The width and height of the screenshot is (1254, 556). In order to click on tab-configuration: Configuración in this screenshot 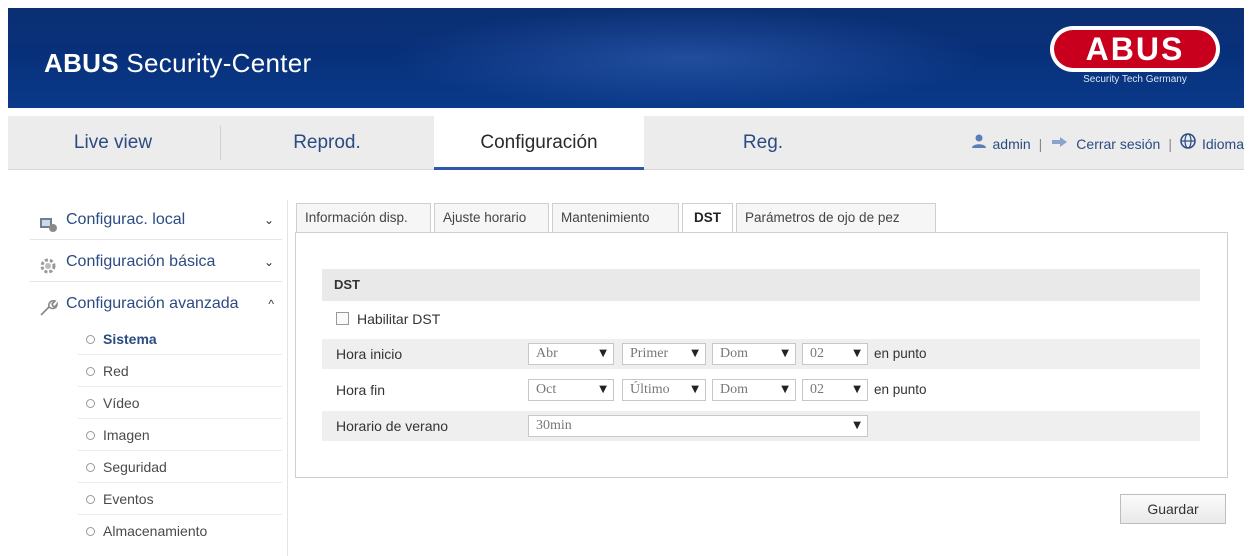, I will do `click(539, 143)`.